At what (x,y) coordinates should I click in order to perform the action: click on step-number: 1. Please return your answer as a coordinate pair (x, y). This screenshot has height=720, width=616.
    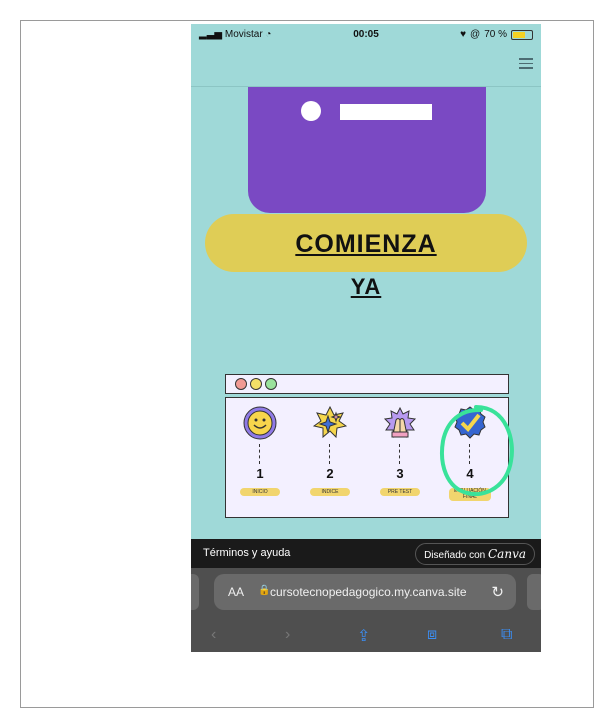
    Looking at the image, I should click on (260, 473).